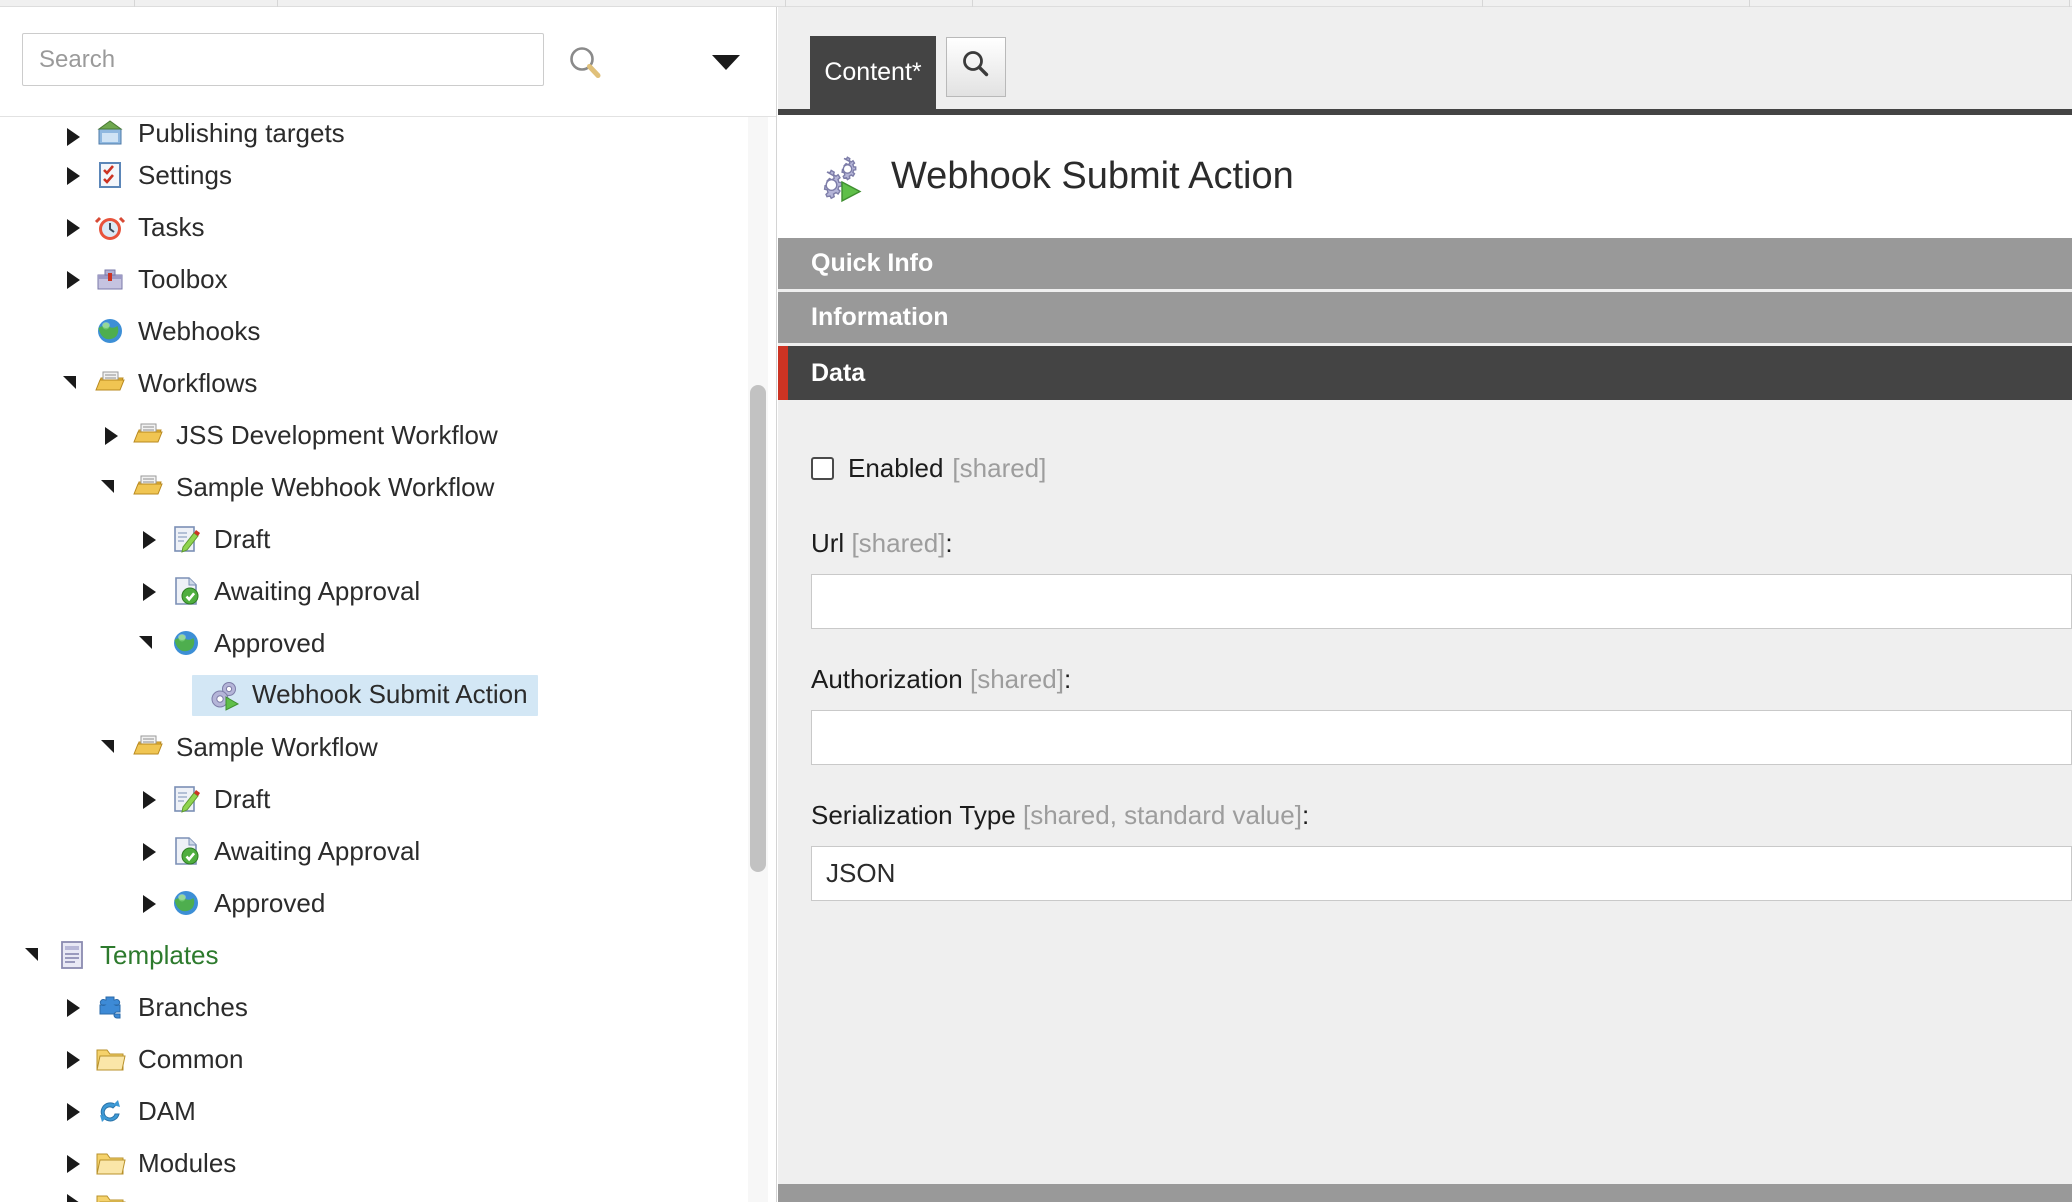 The image size is (2072, 1202). What do you see at coordinates (999, 468) in the screenshot?
I see `enabled-shared-tag: [shared]` at bounding box center [999, 468].